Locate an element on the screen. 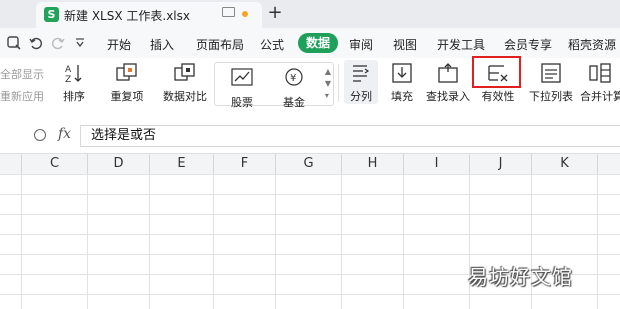 The image size is (620, 309). data-compare-button: 数据对比 is located at coordinates (185, 83).